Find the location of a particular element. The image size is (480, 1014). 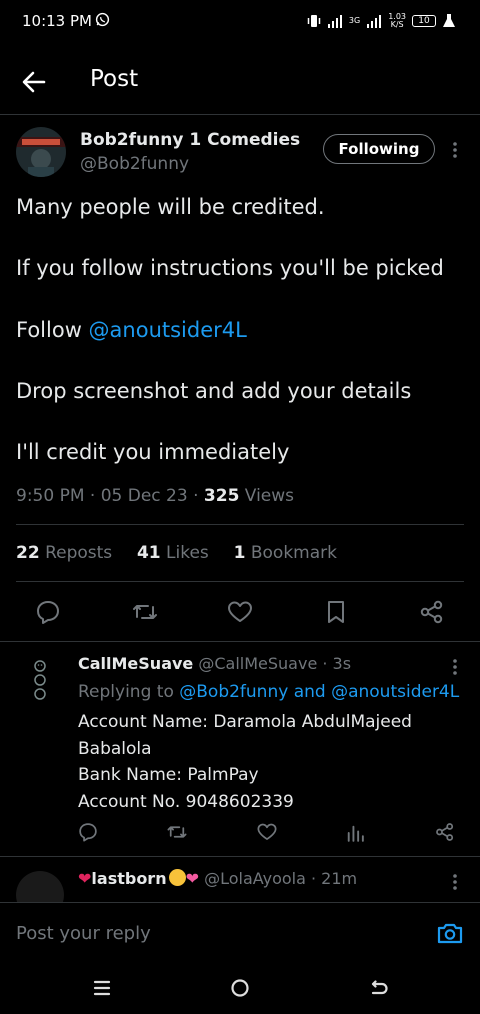

two-hearts-emoji-icon: ❤ is located at coordinates (192, 878).